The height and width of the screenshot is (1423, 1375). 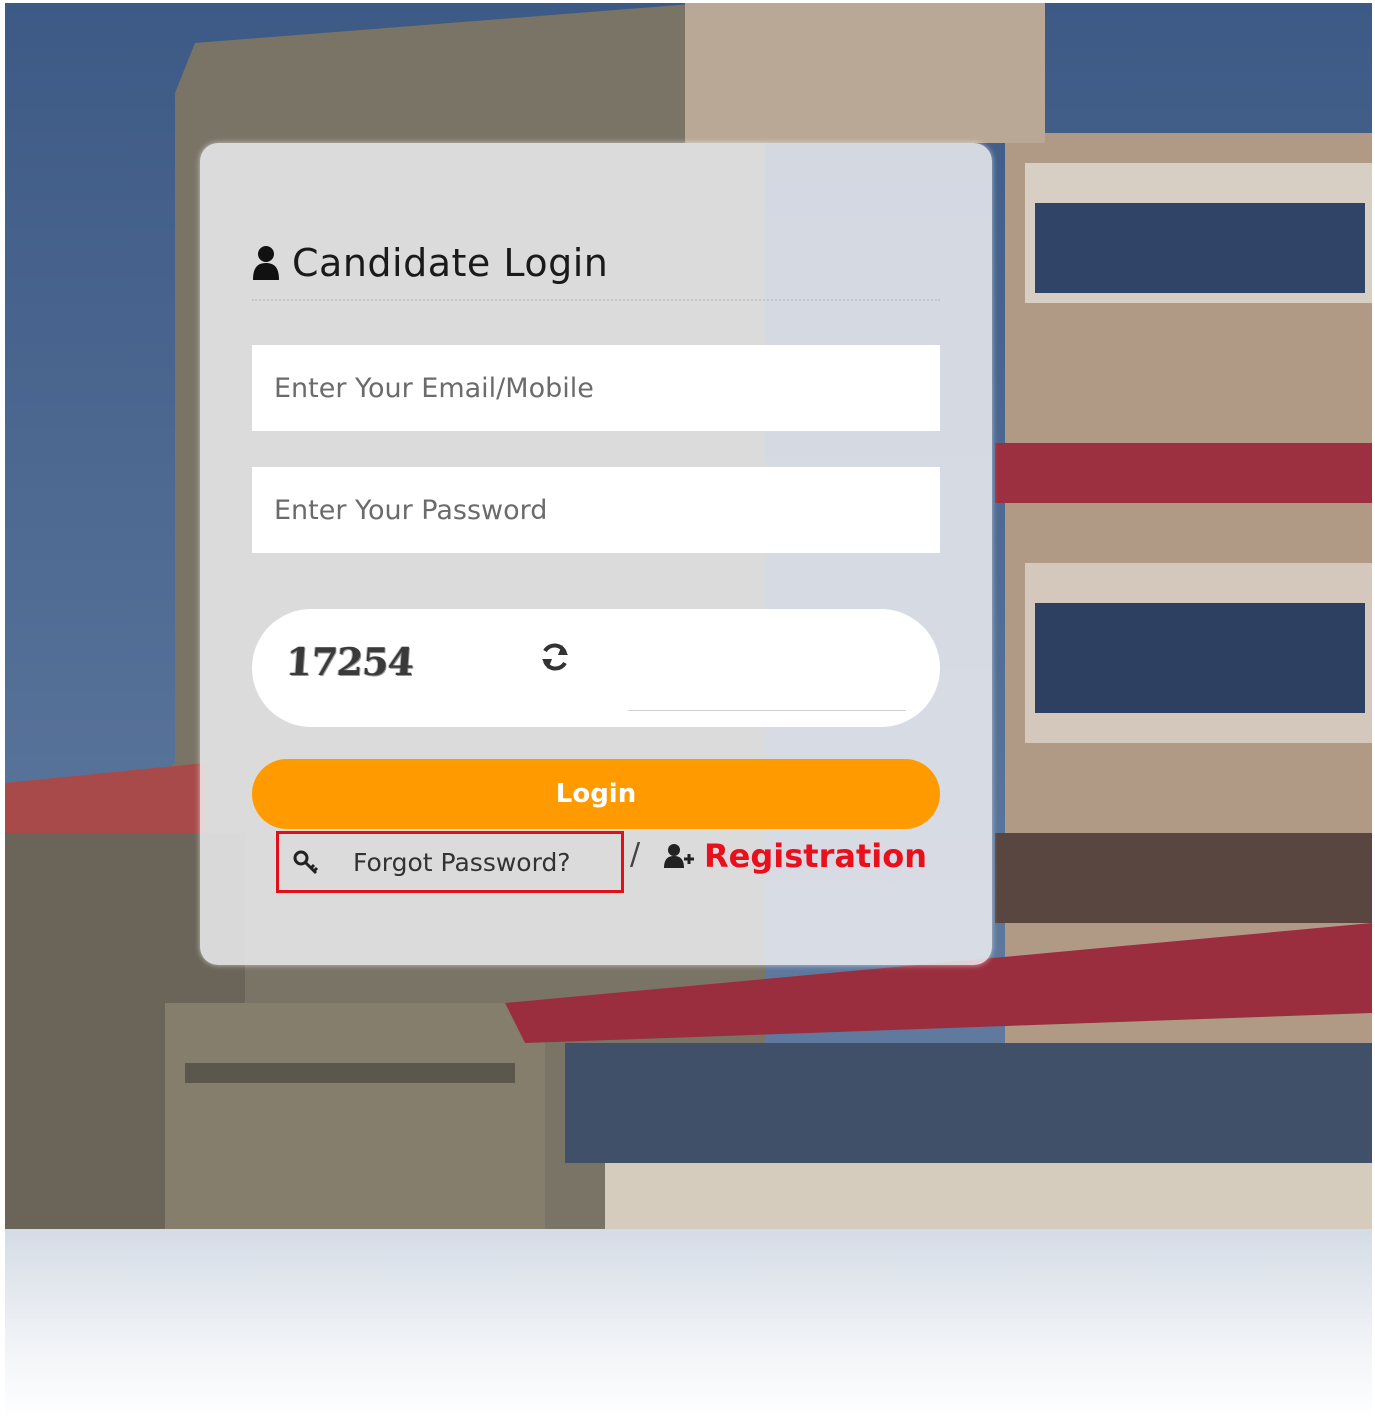 I want to click on login-header: Candidate Login, so click(x=430, y=263).